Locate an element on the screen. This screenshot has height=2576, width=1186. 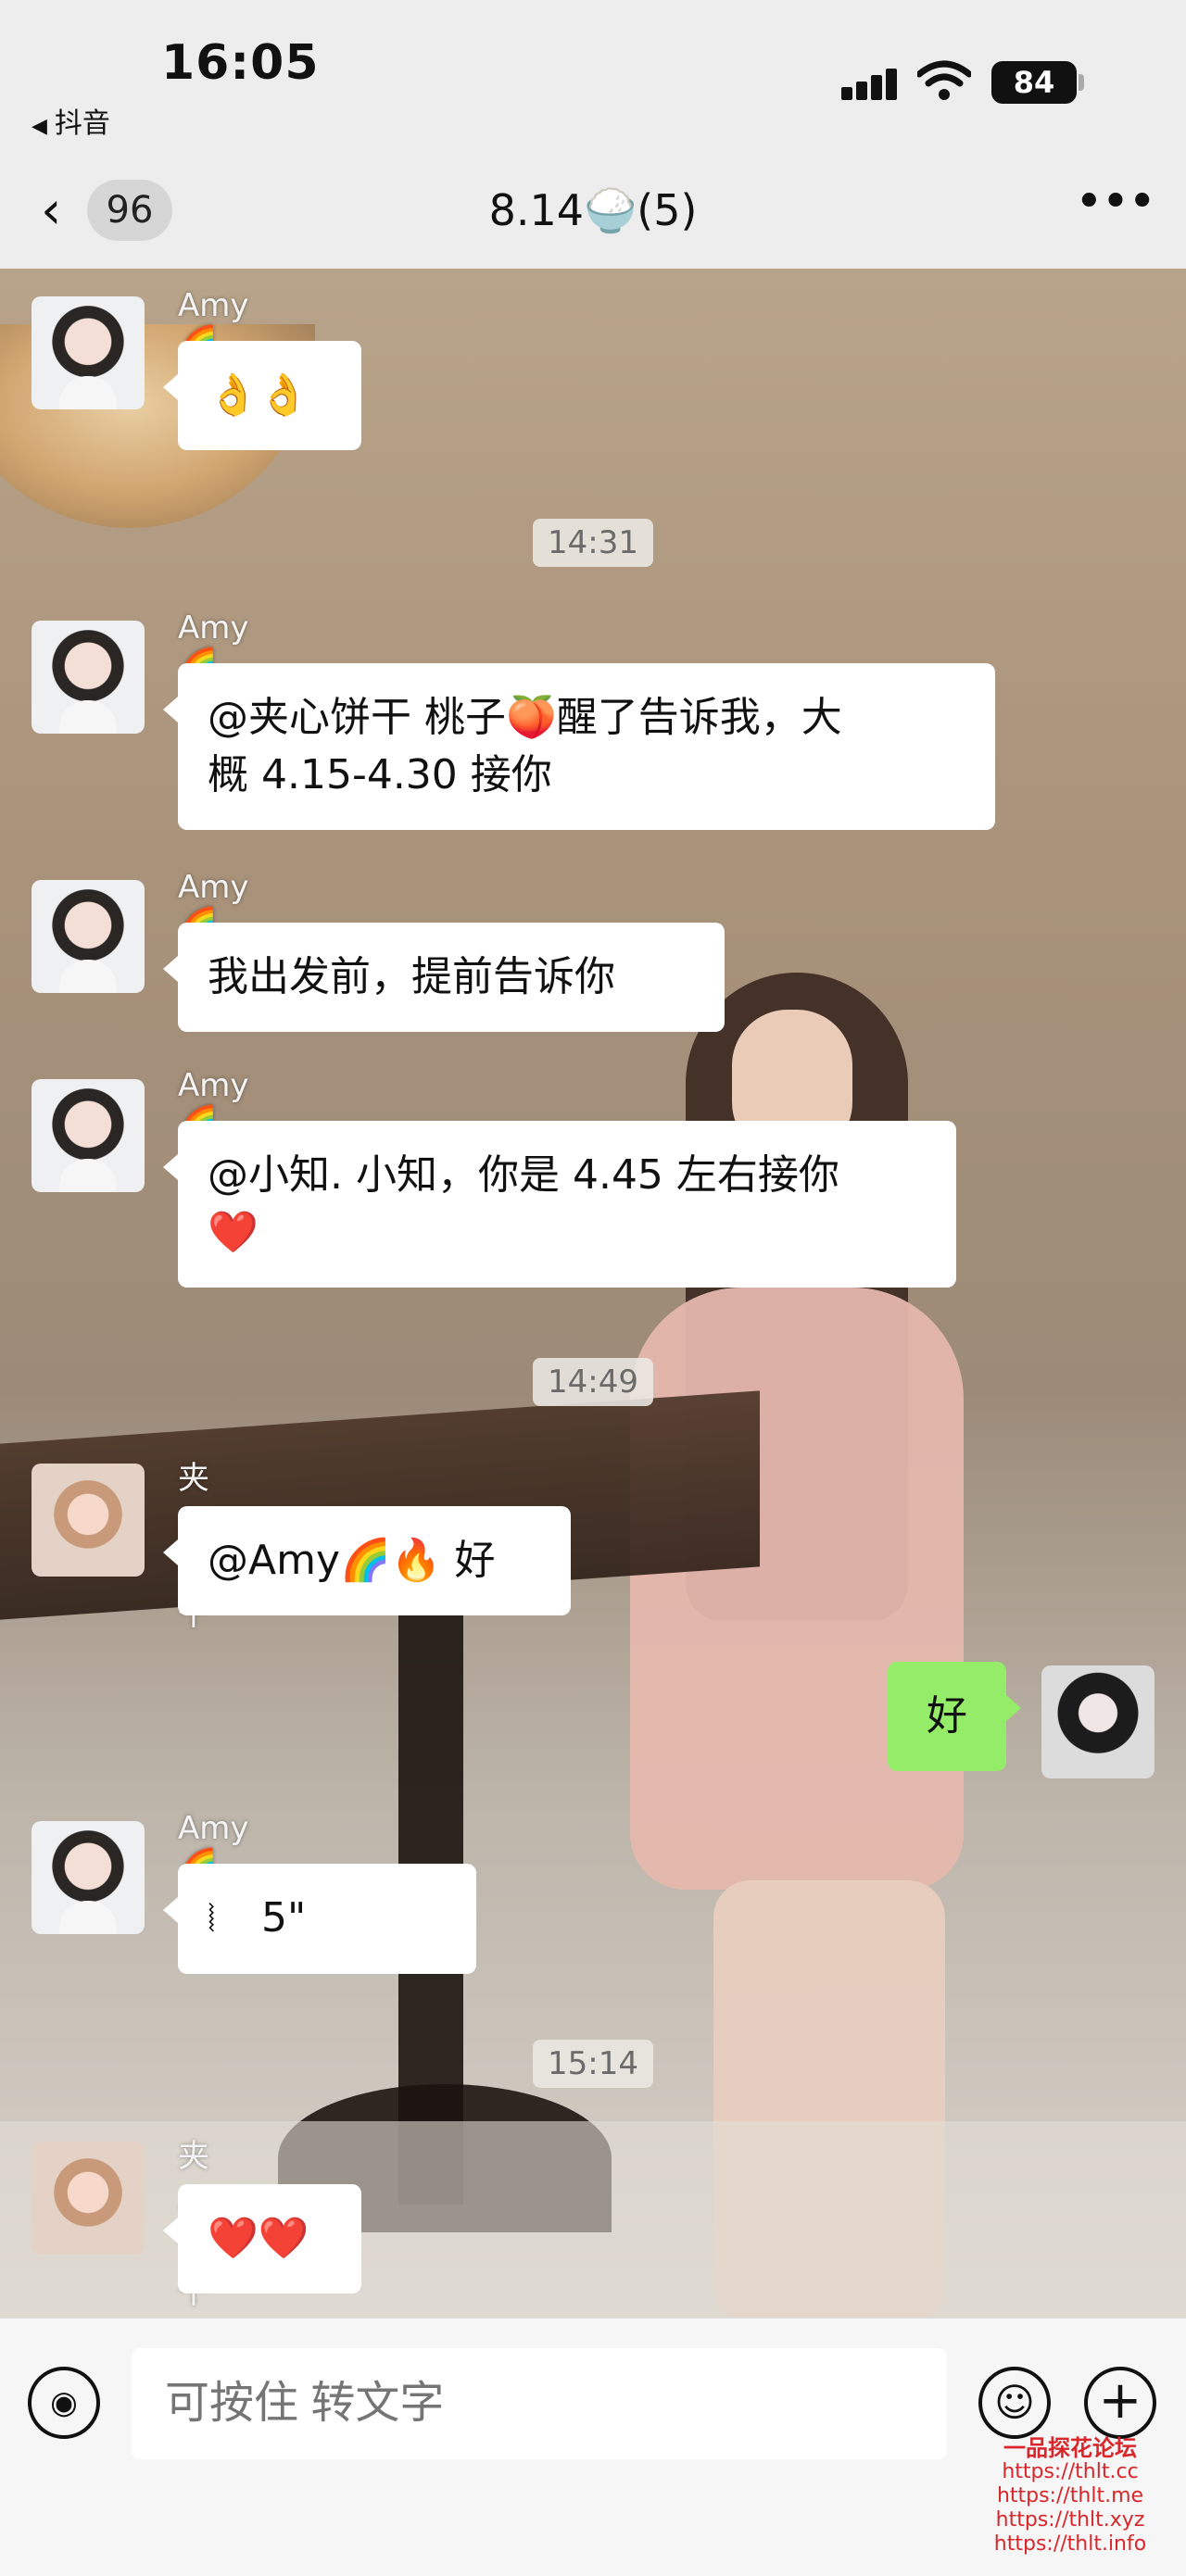
message-bubble: @Amy🌈🔥 好 is located at coordinates (367, 1560).